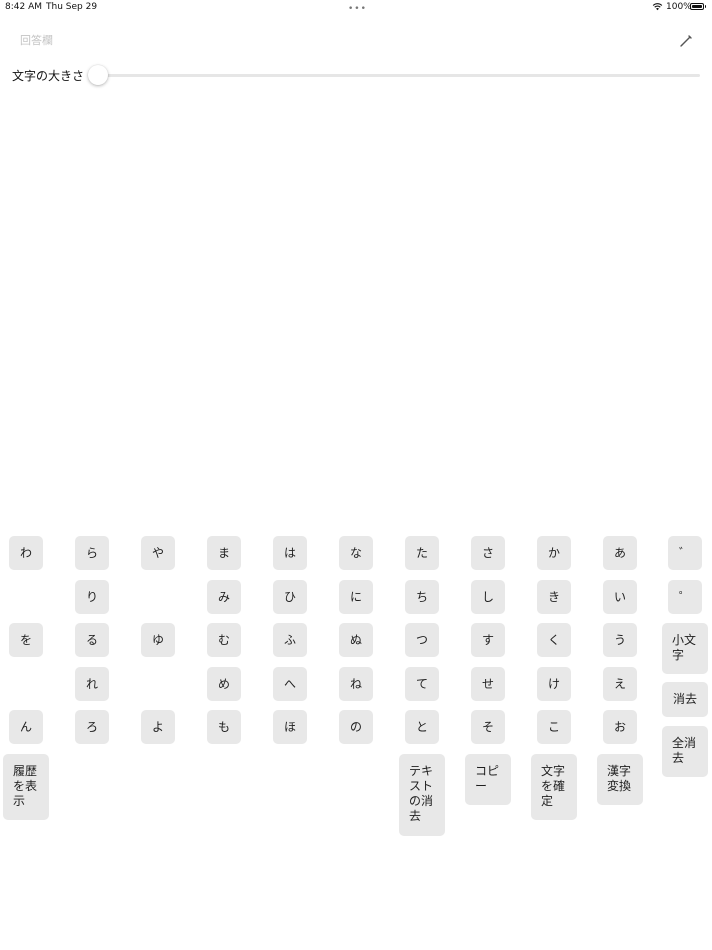 This screenshot has height=950, width=712. Describe the element at coordinates (554, 640) in the screenshot. I see `kana-key-ka-2: く` at that location.